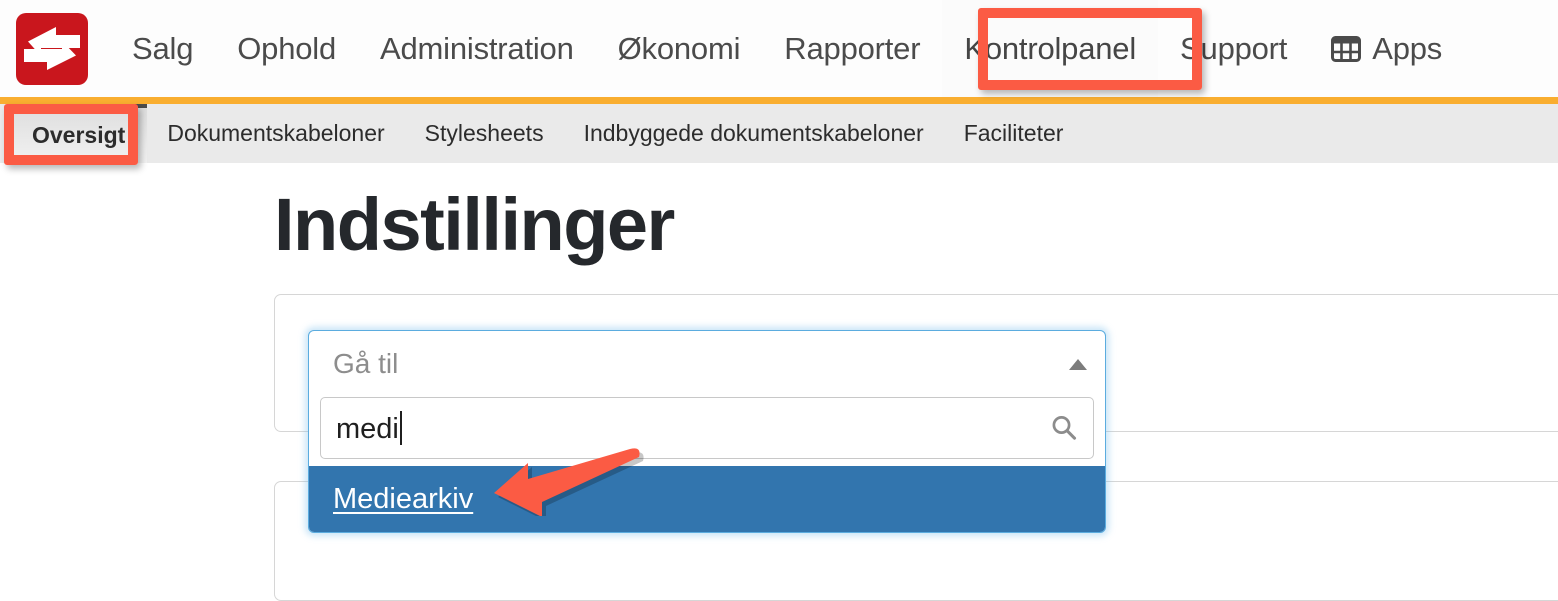  I want to click on nav-item-support: Support, so click(1233, 49).